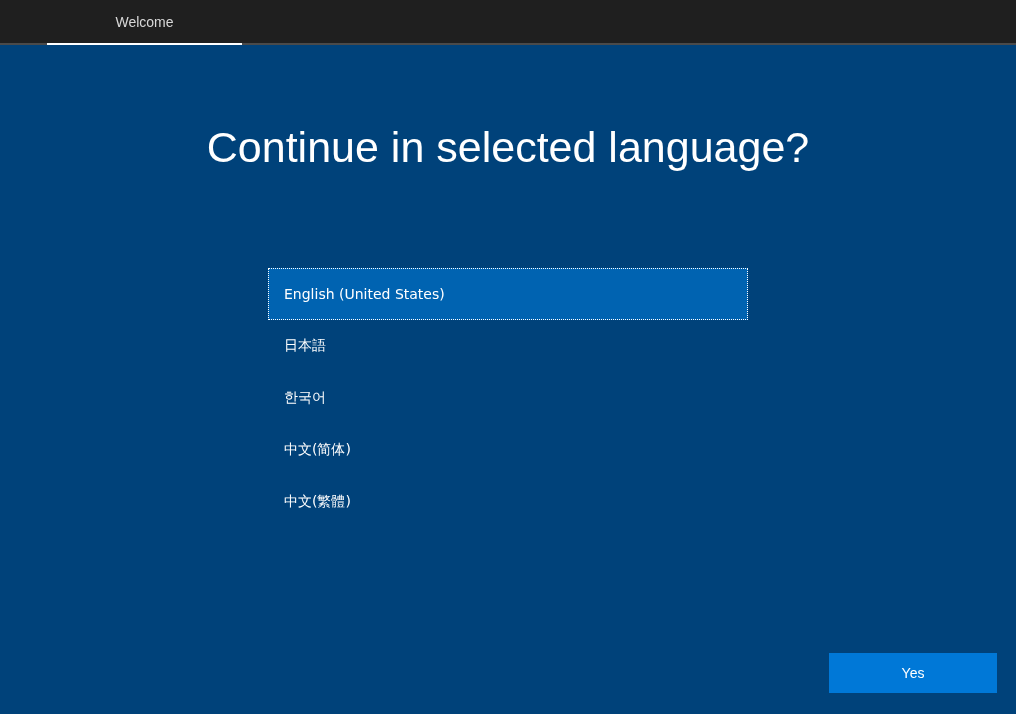 The image size is (1016, 714). Describe the element at coordinates (508, 294) in the screenshot. I see `language-option: English (United States)` at that location.